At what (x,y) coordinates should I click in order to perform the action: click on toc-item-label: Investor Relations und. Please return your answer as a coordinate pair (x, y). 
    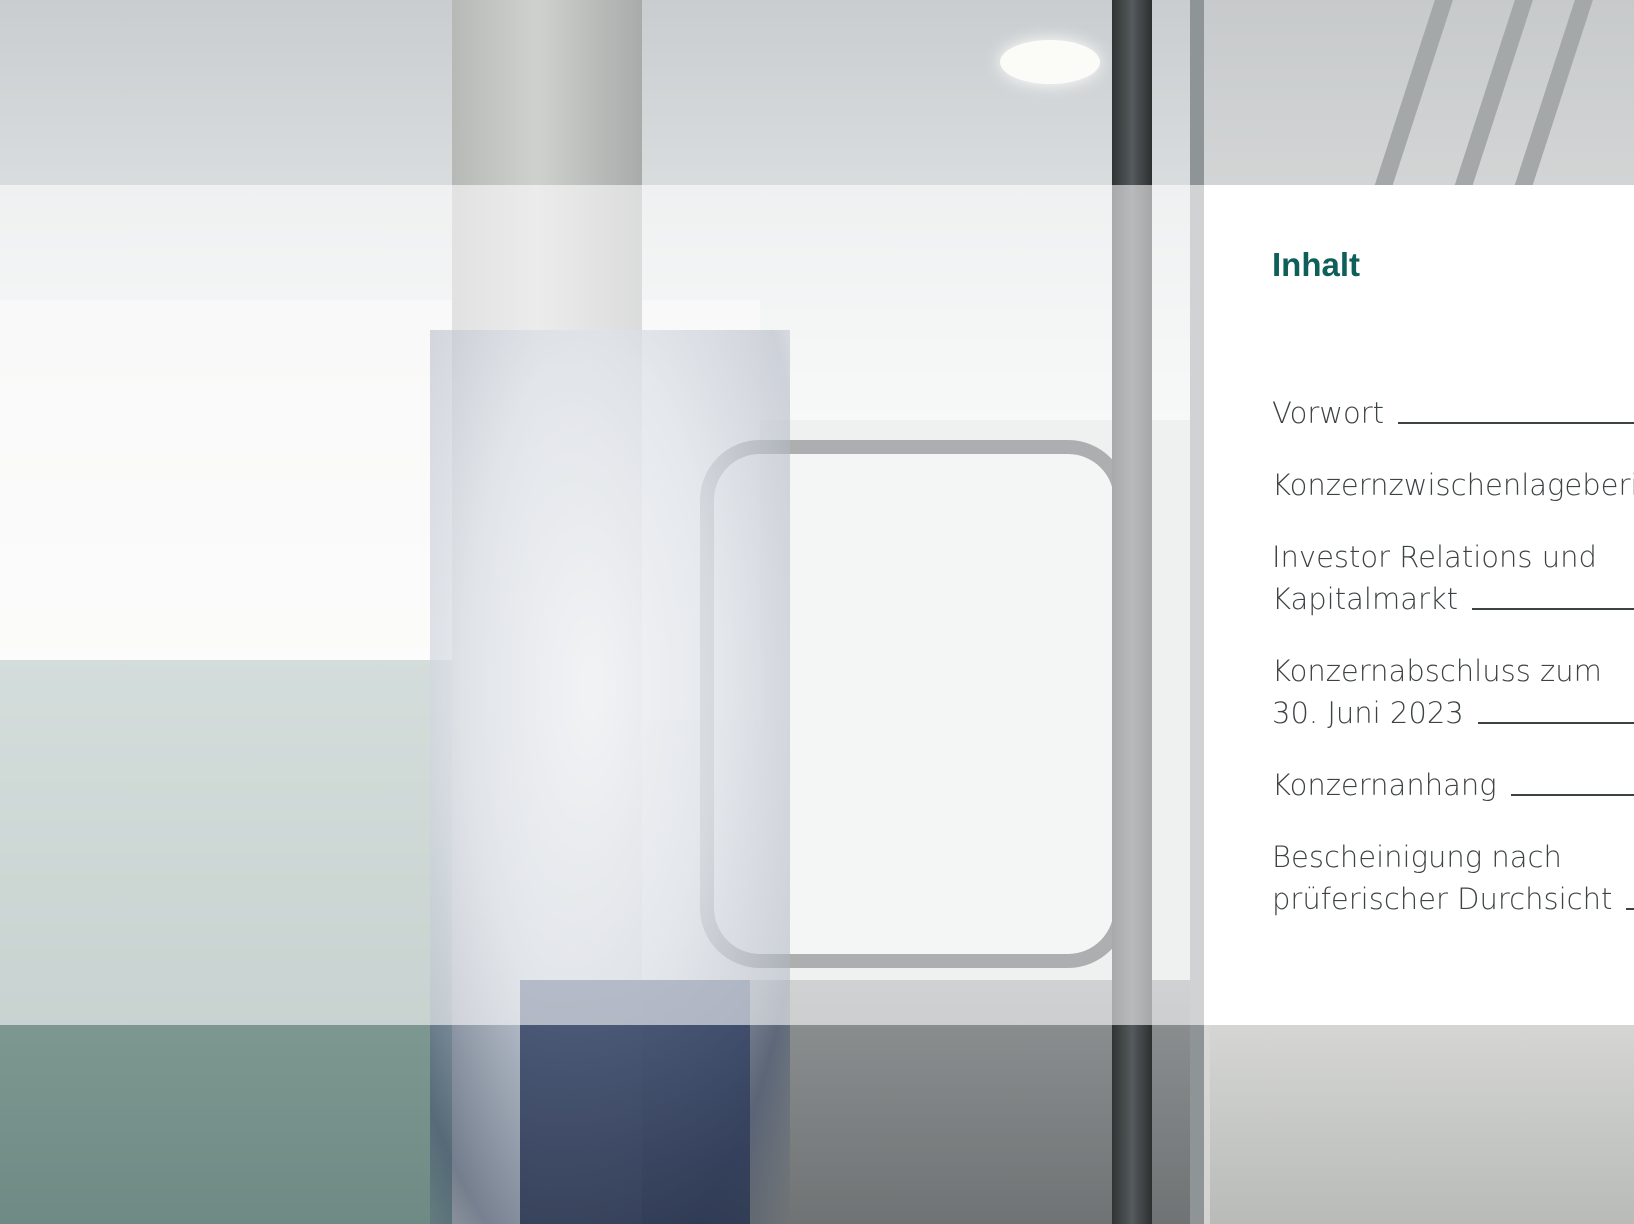
    Looking at the image, I should click on (1434, 557).